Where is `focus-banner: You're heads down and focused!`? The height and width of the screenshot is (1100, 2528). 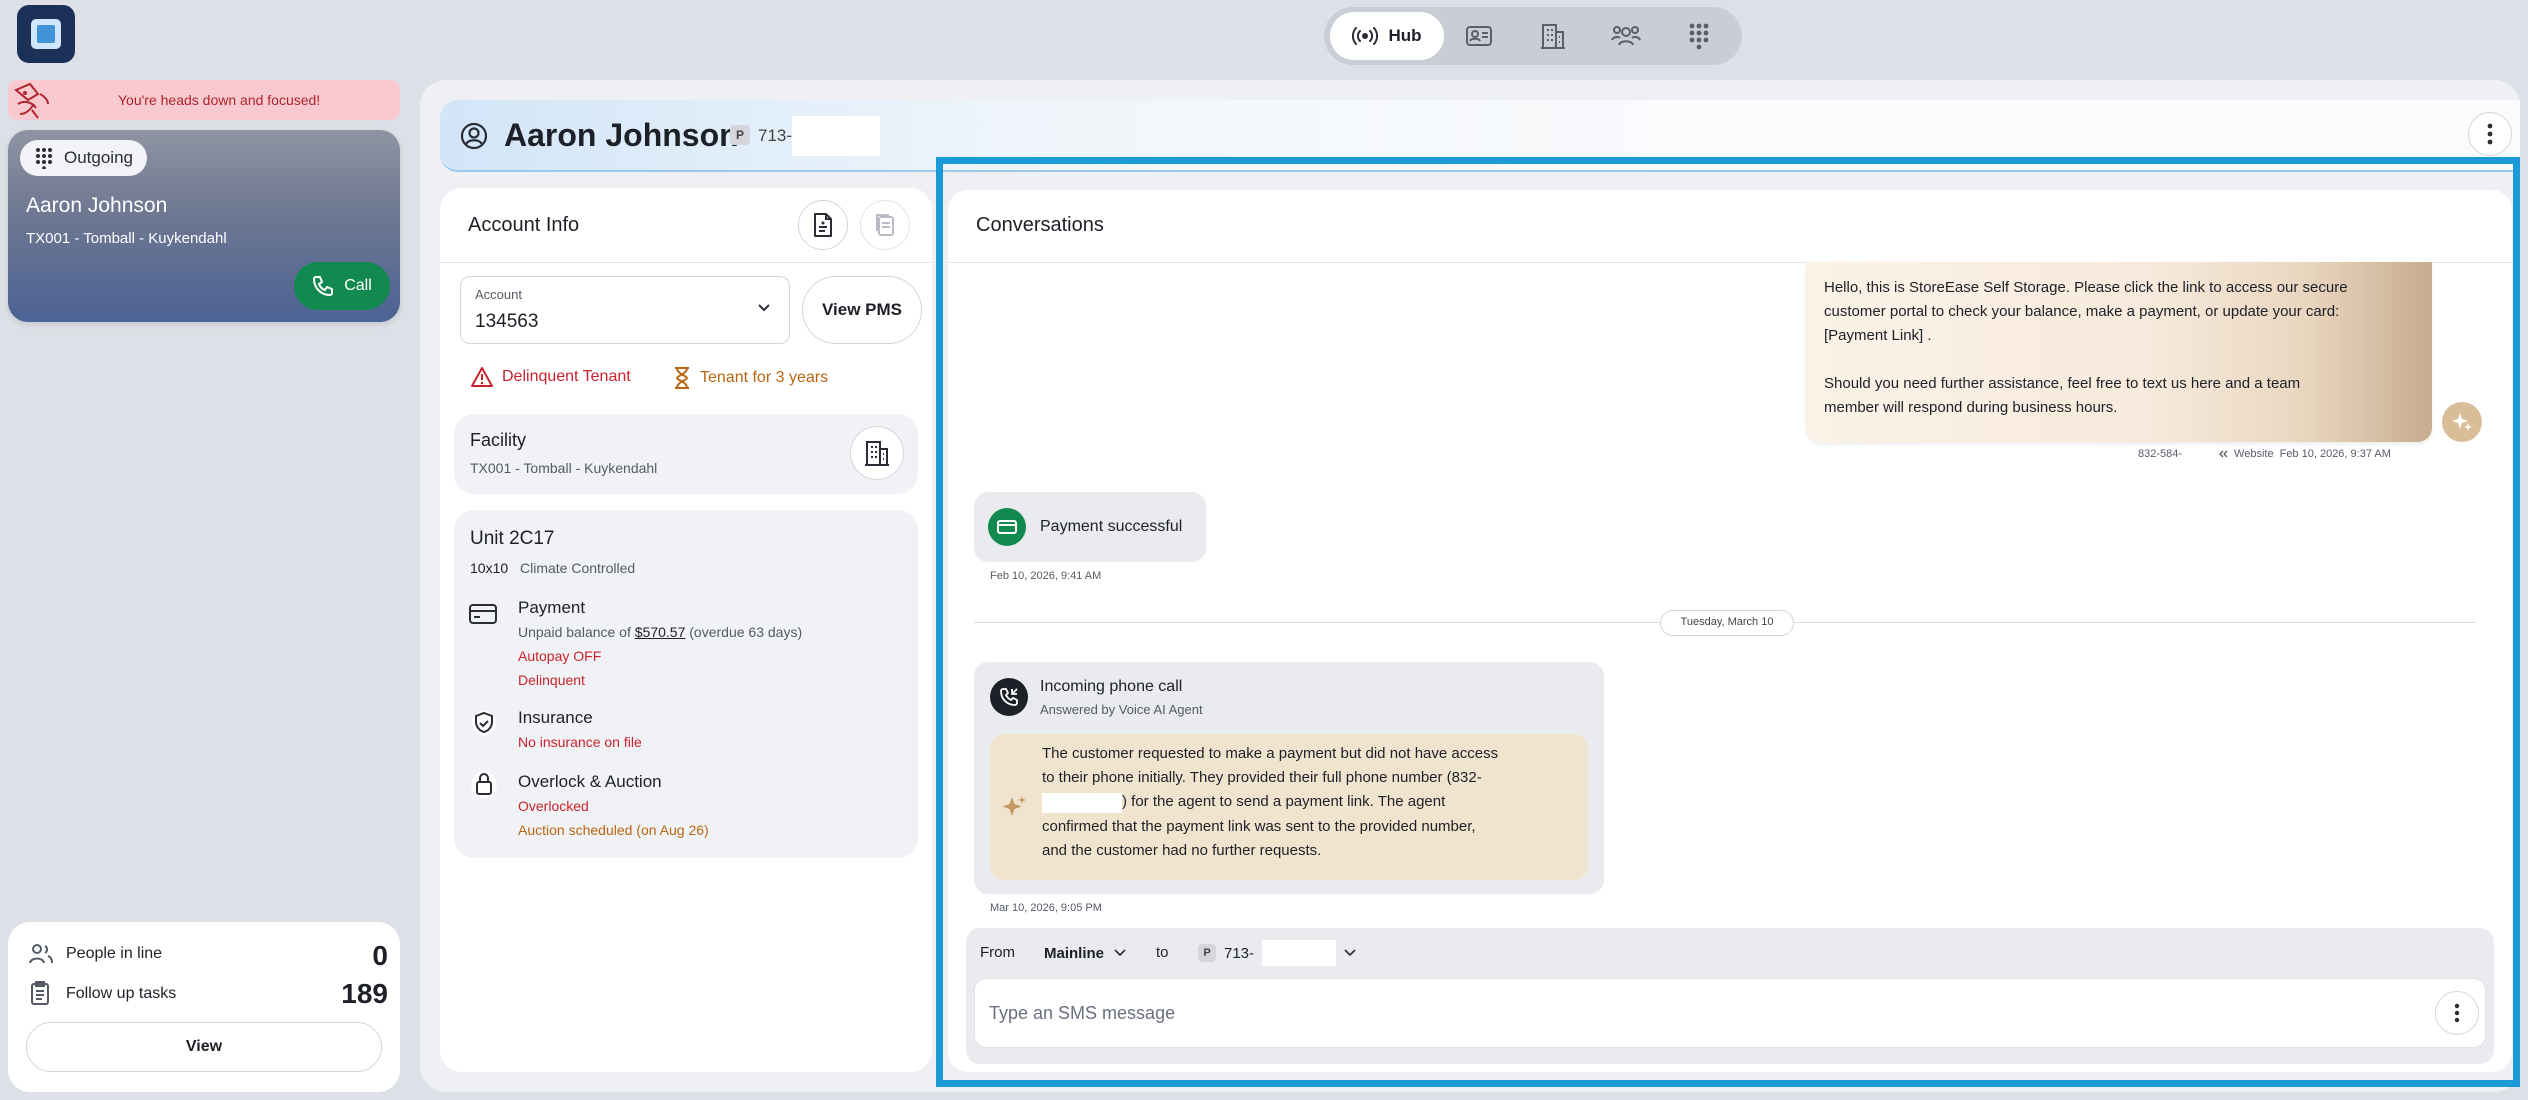
focus-banner: You're heads down and focused! is located at coordinates (204, 100).